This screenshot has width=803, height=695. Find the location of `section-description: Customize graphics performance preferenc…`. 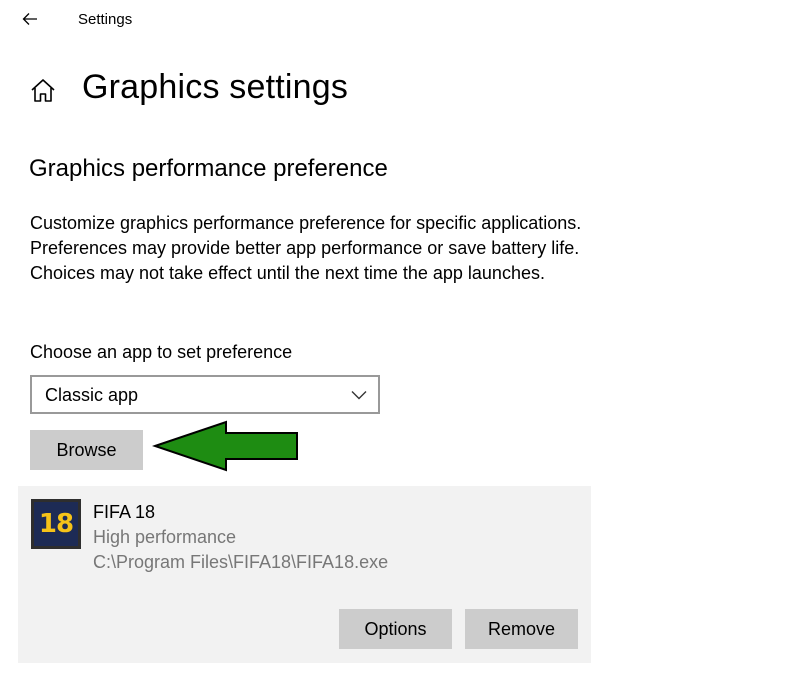

section-description: Customize graphics performance preferenc… is located at coordinates (306, 248).